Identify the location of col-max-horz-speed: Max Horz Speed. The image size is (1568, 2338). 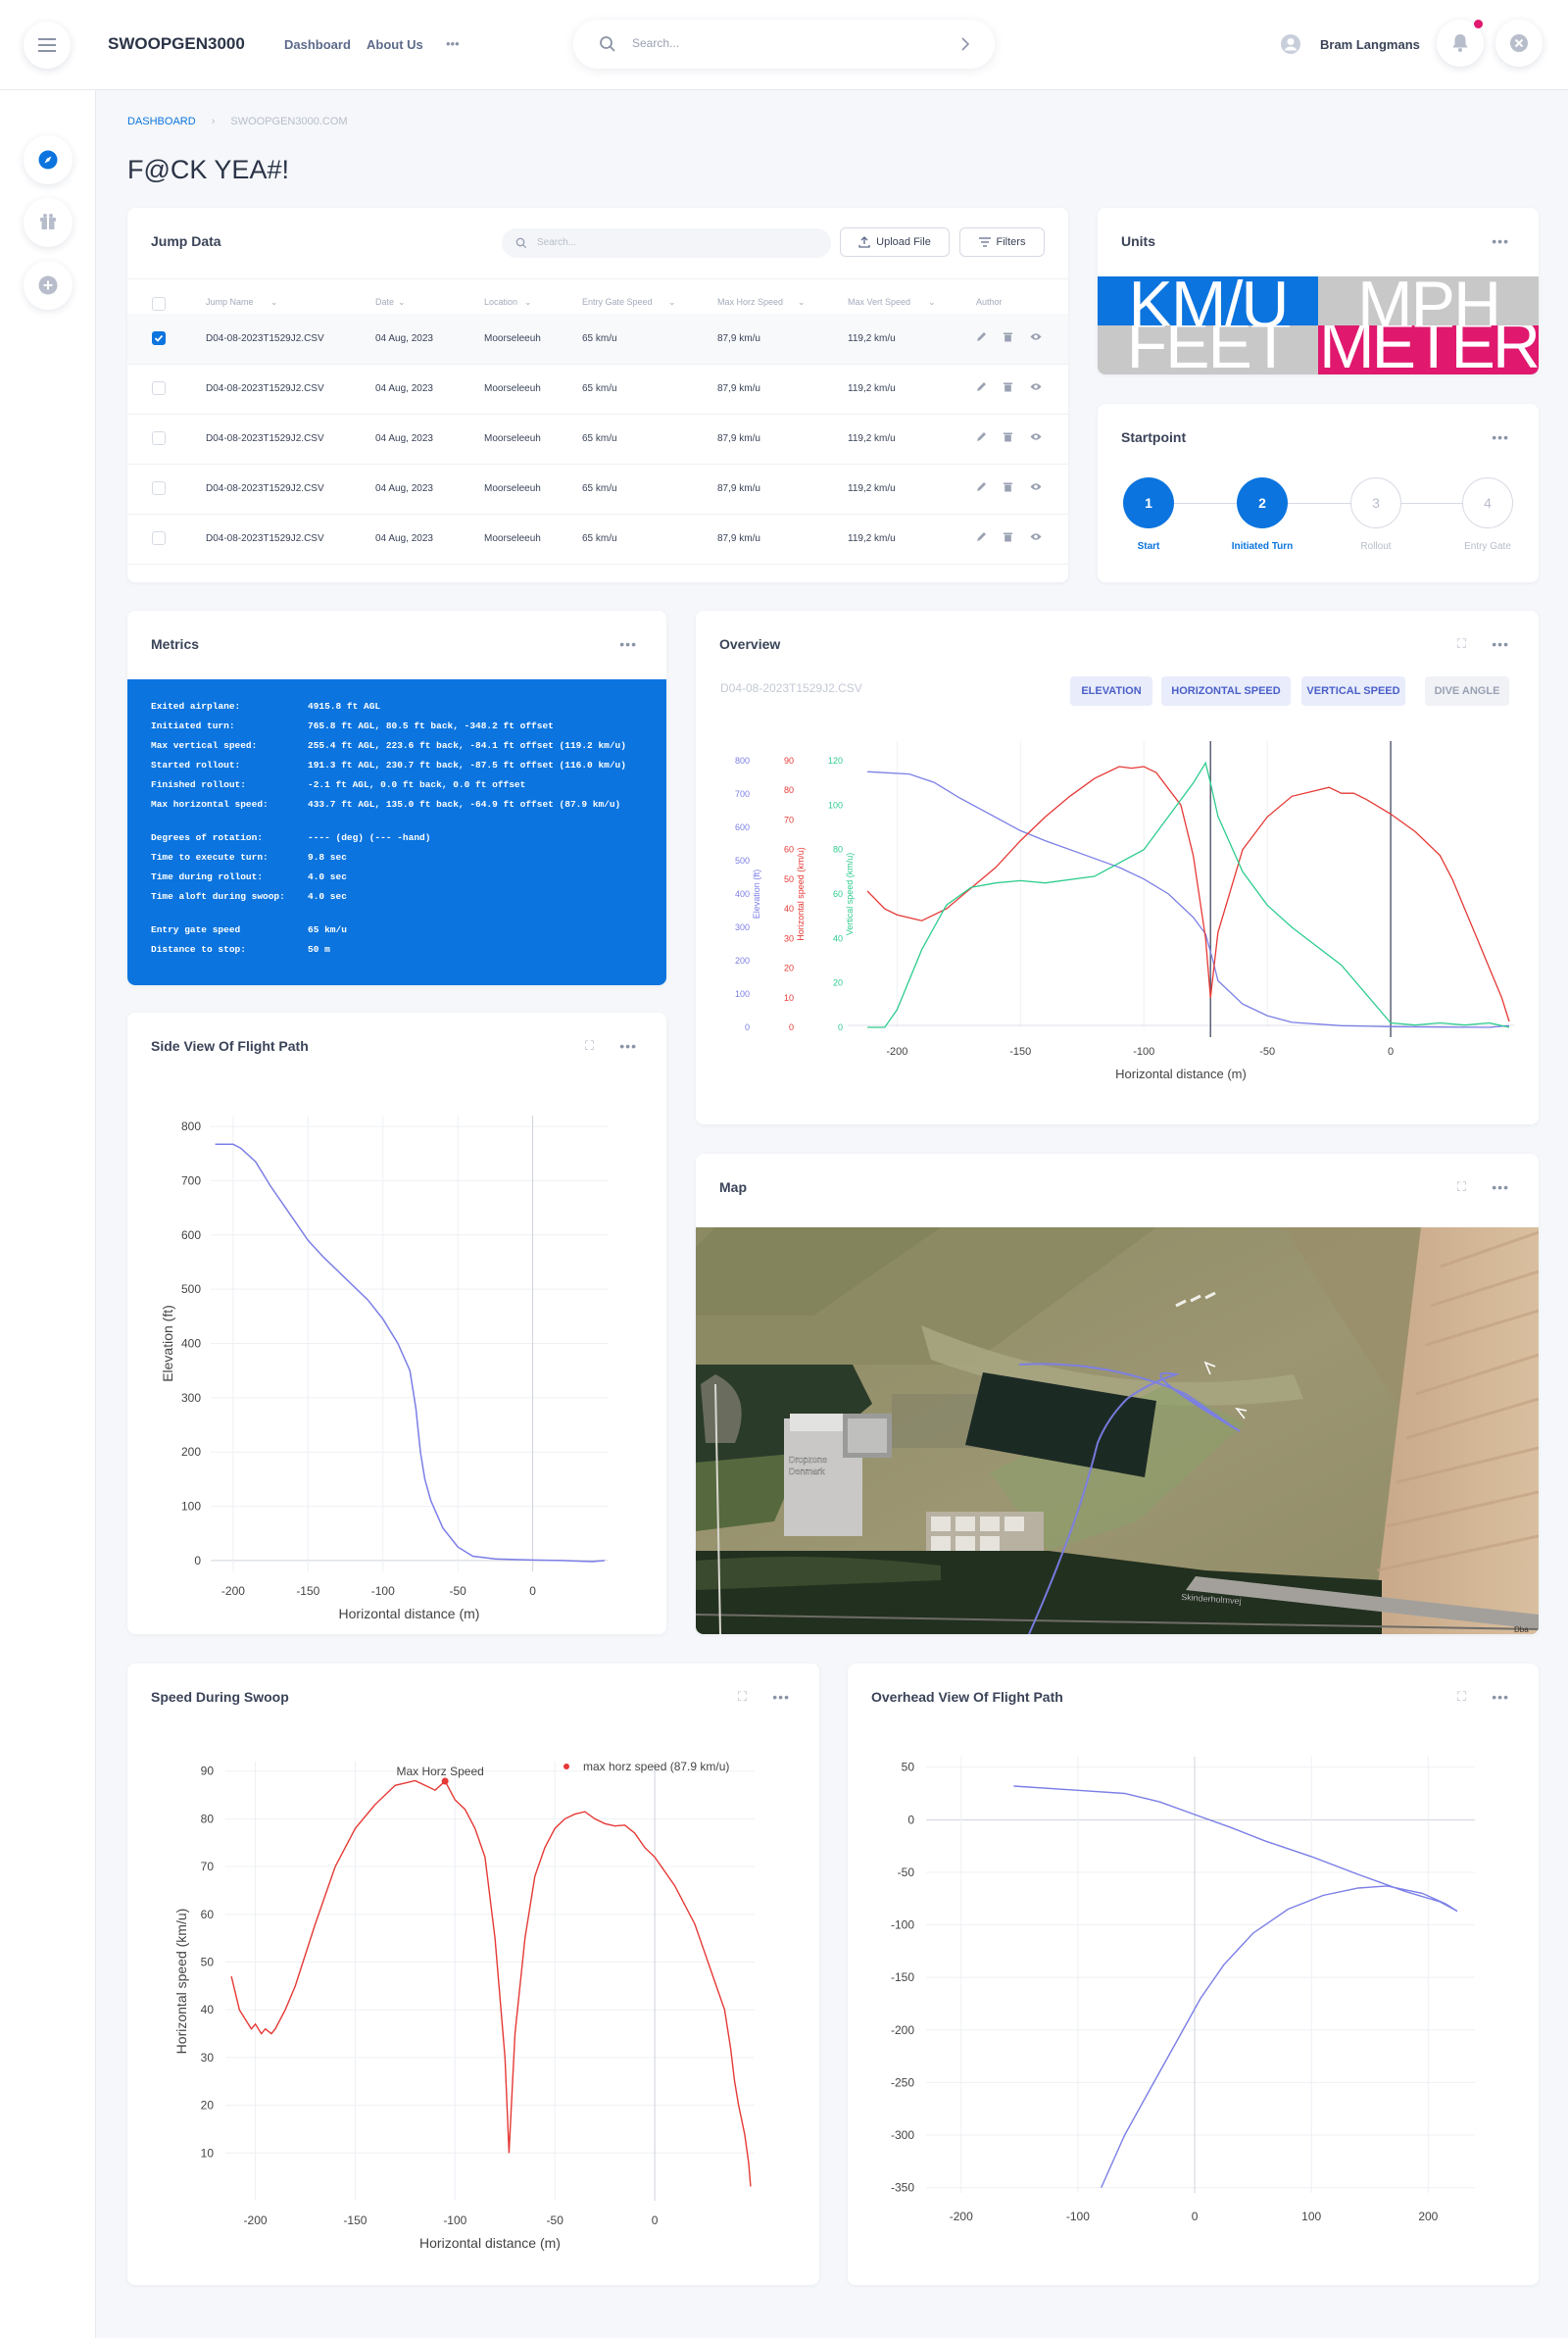
(750, 302).